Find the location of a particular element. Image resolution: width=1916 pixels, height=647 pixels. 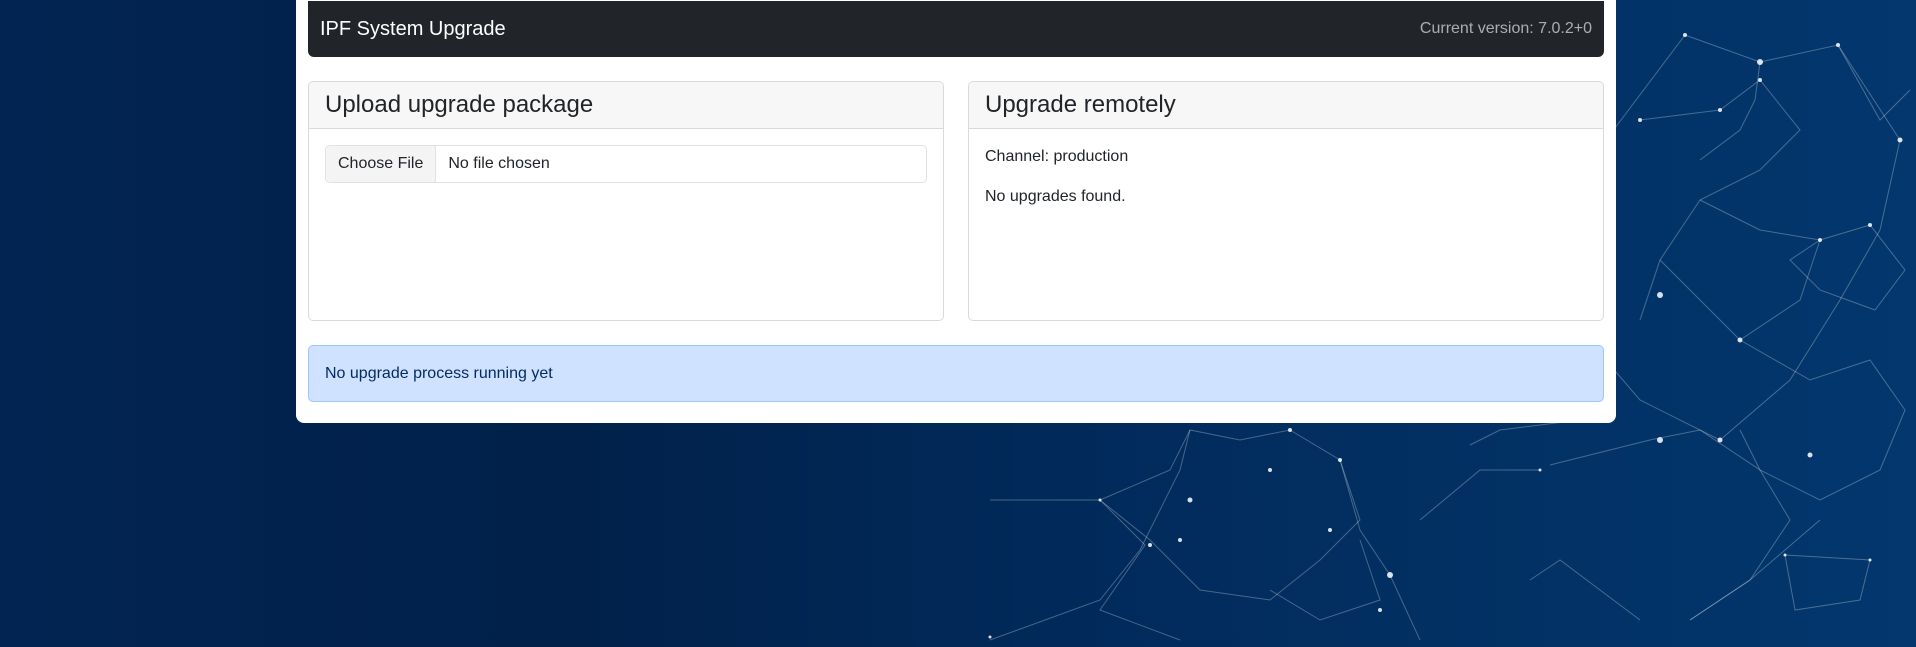

choose-file-button: Choose File is located at coordinates (381, 164).